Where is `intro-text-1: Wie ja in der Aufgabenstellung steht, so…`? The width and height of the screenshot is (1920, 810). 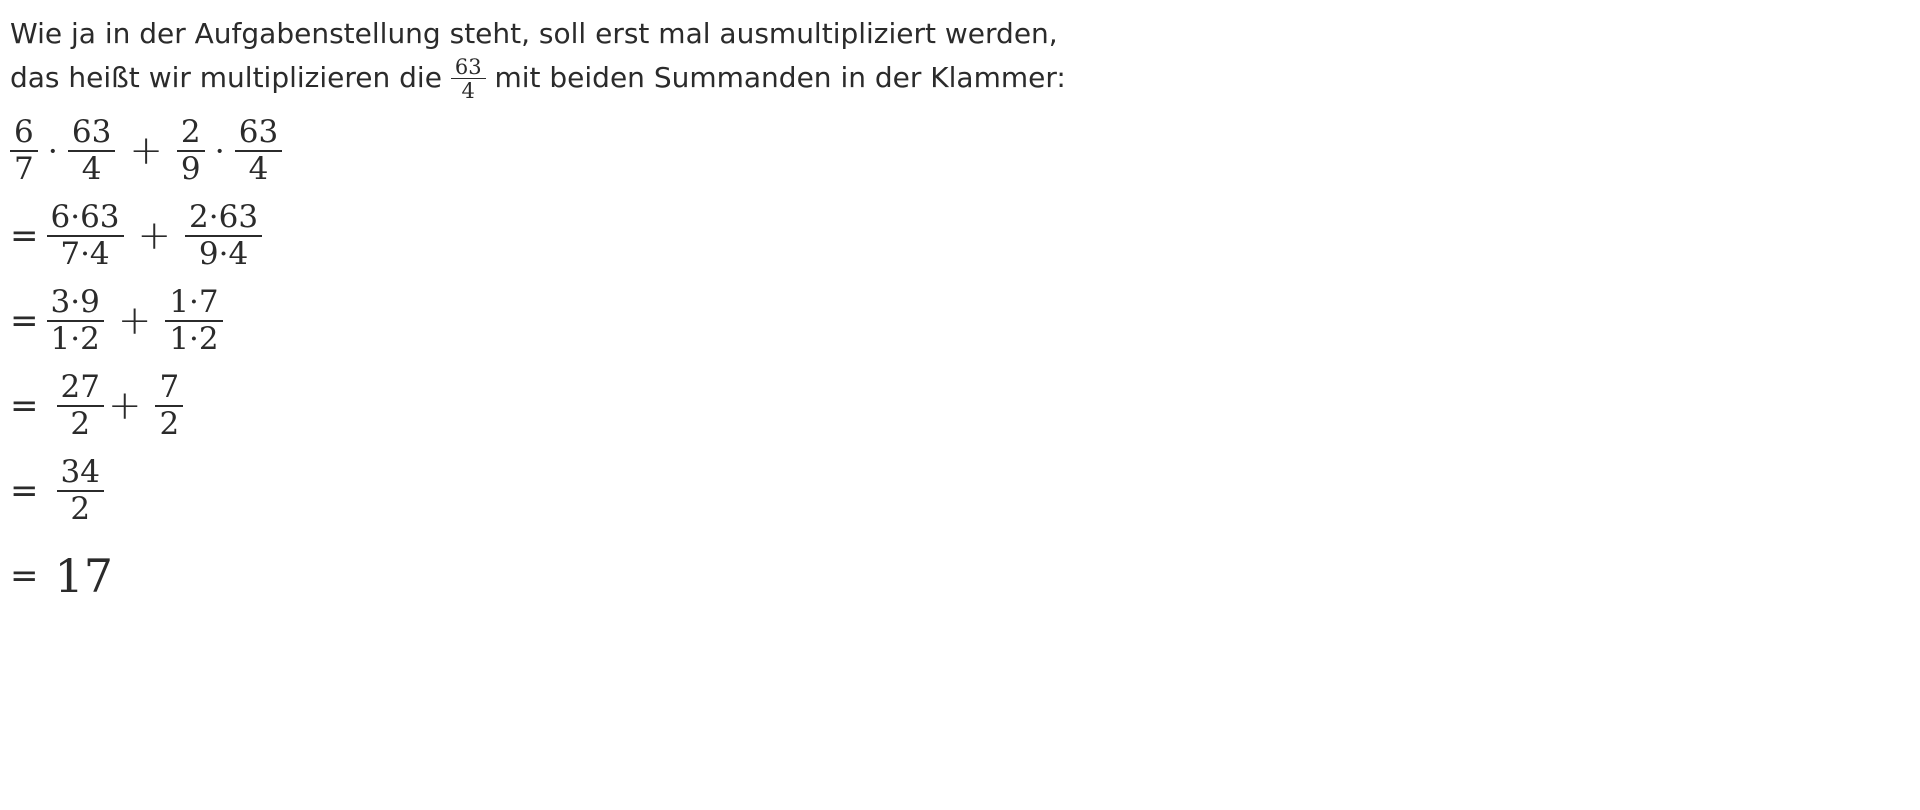 intro-text-1: Wie ja in der Aufgabenstellung steht, so… is located at coordinates (534, 33).